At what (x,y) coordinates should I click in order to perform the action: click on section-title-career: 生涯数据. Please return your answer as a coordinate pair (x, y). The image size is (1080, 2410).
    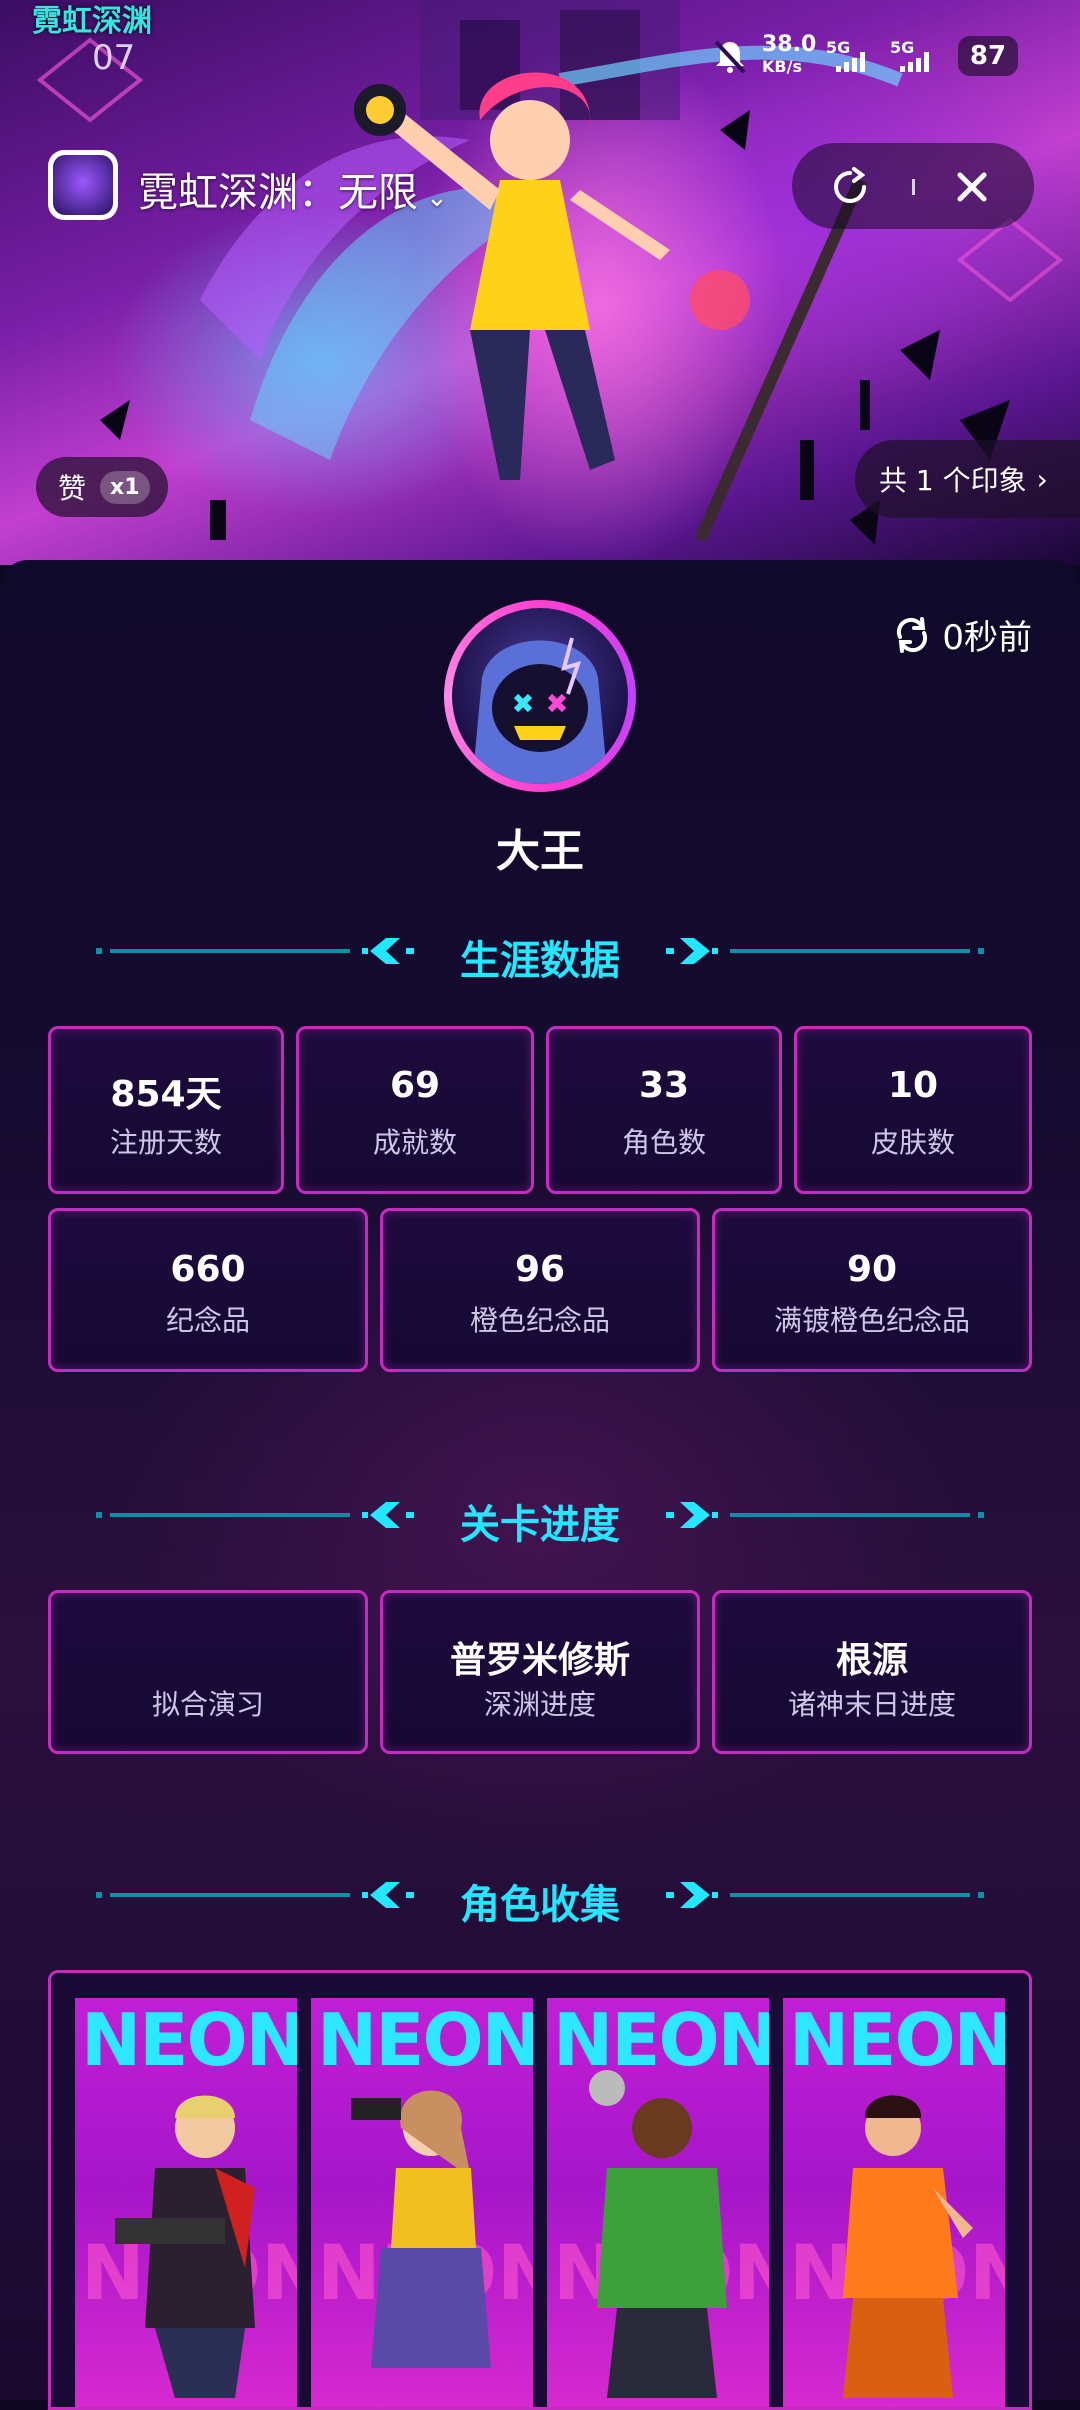
    Looking at the image, I should click on (540, 952).